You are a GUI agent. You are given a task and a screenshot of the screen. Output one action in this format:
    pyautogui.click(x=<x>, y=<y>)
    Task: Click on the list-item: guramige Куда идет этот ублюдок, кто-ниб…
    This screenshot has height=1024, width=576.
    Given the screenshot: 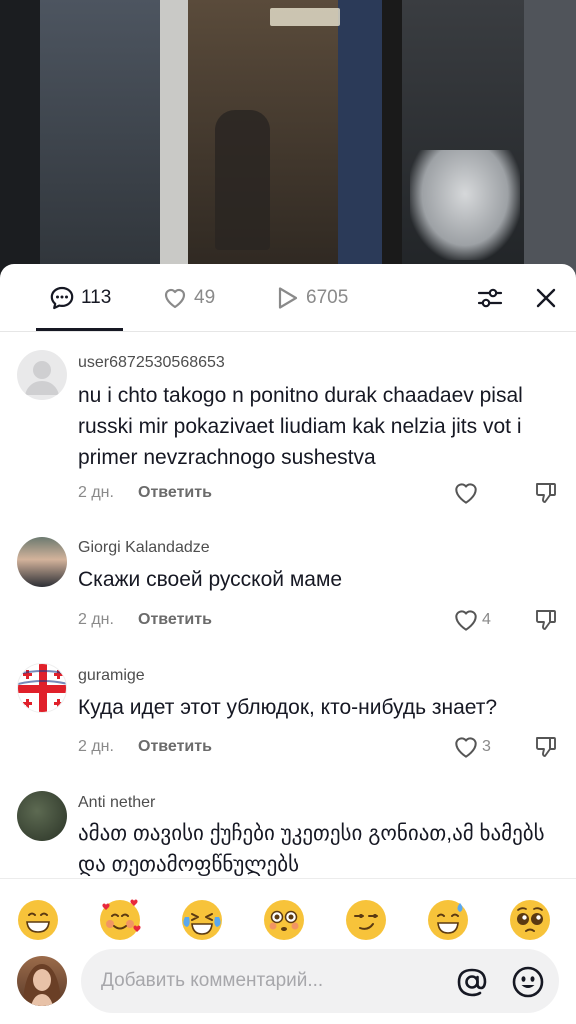 What is the action you would take?
    pyautogui.click(x=288, y=710)
    